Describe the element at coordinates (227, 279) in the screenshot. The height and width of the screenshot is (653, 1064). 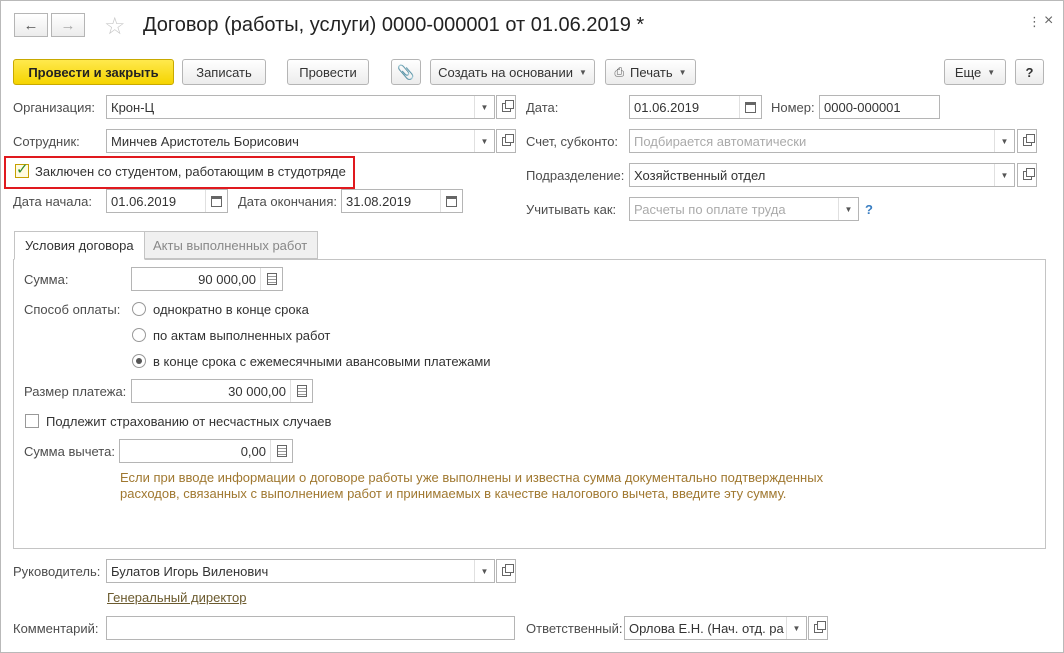
I see `amount-value: 90 000,00` at that location.